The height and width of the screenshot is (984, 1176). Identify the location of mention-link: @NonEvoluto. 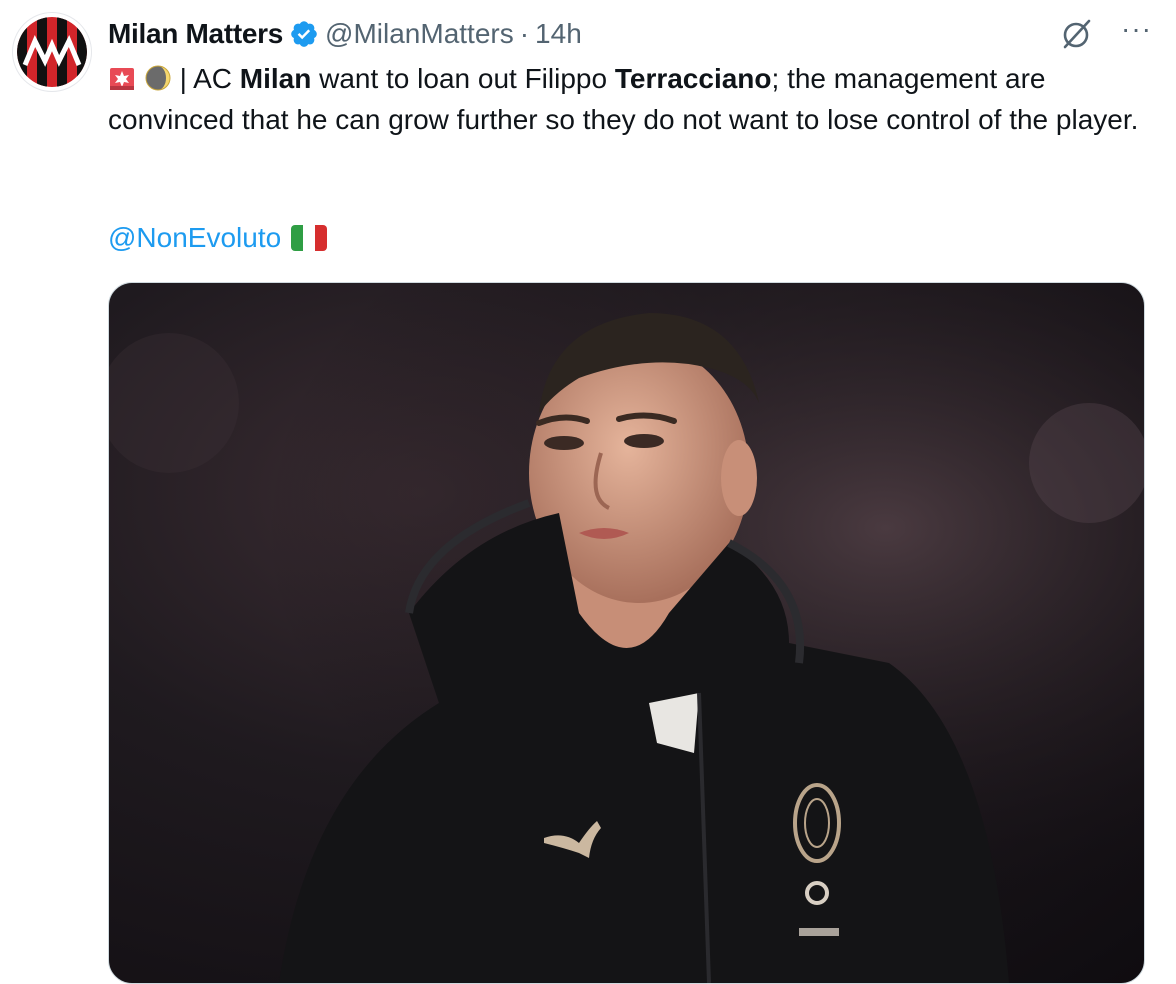
(194, 238).